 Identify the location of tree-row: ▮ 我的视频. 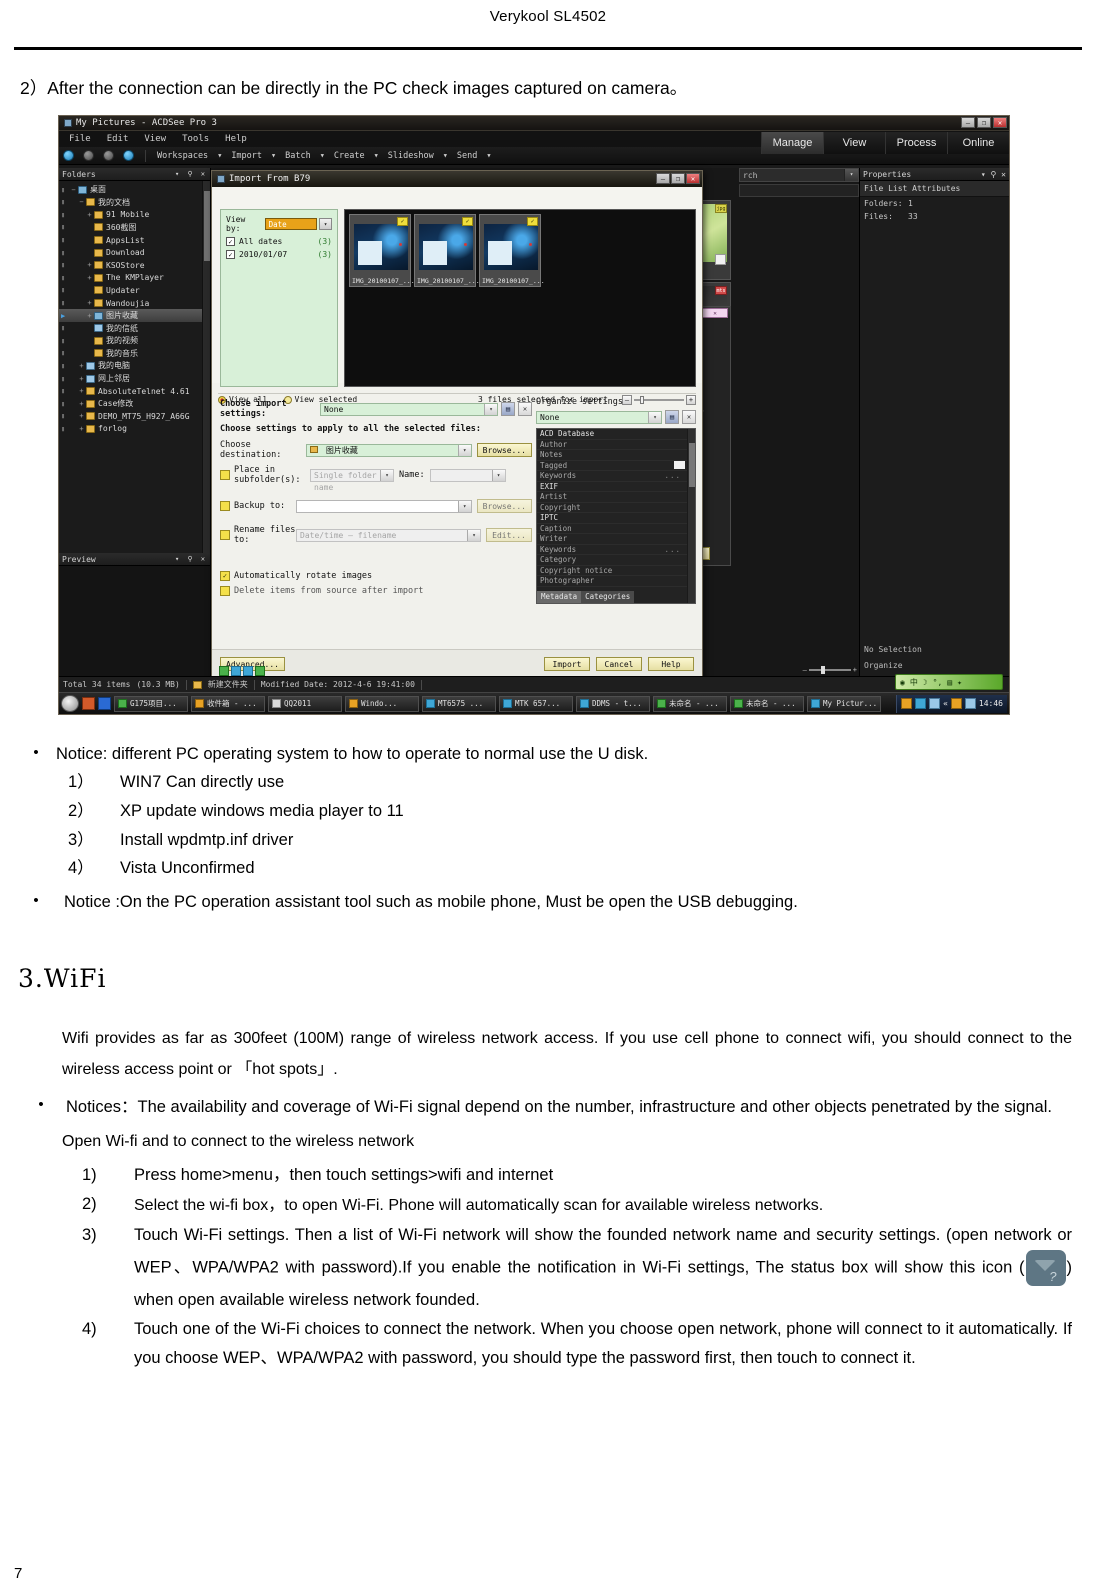
(134, 341).